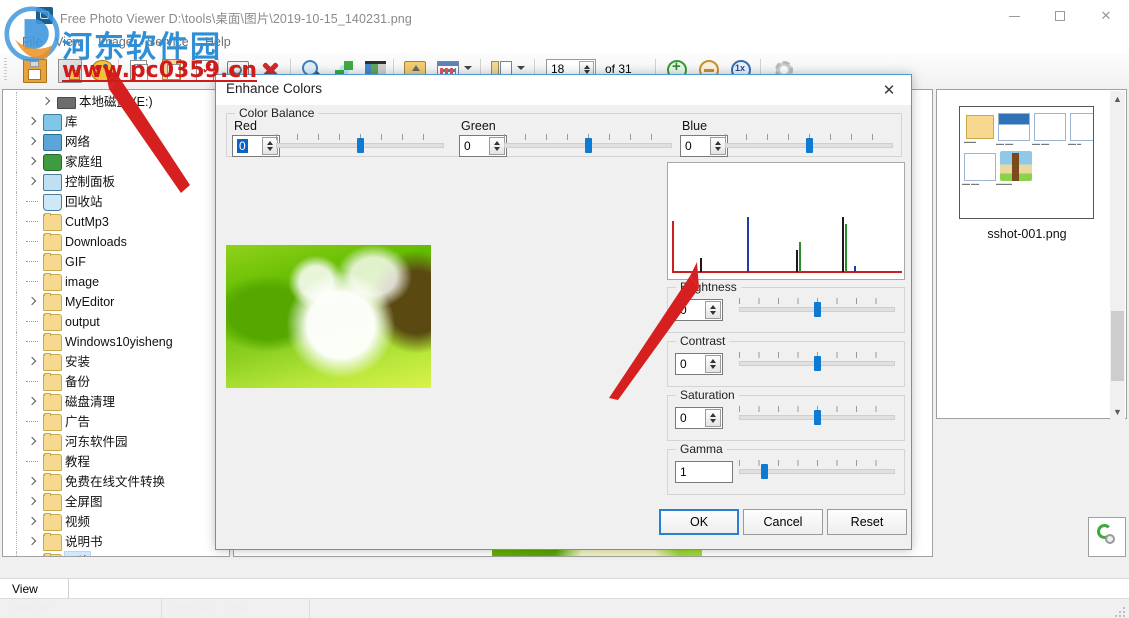 The height and width of the screenshot is (618, 1129). Describe the element at coordinates (483, 146) in the screenshot. I see `green-value-input: 0` at that location.